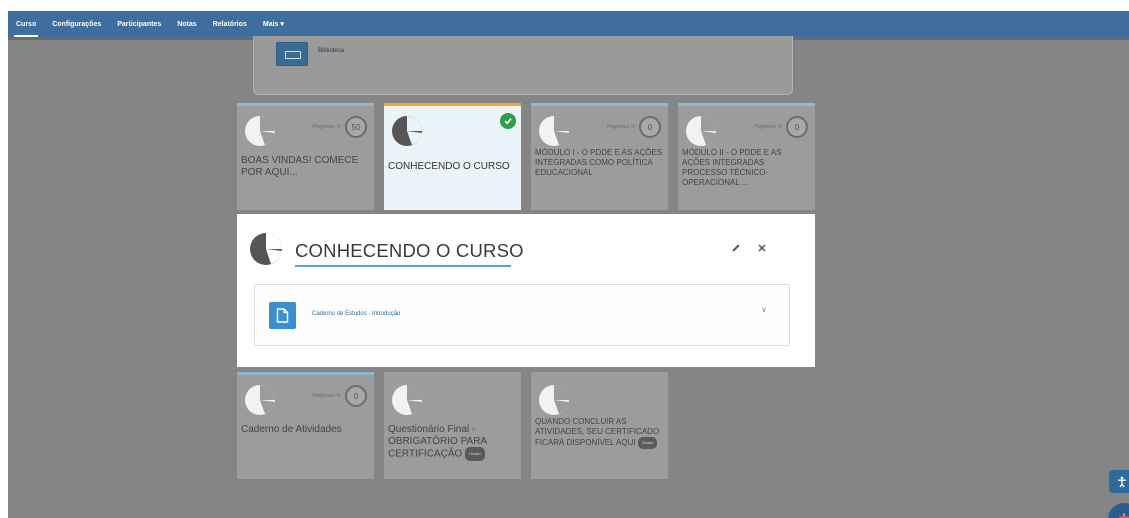 The width and height of the screenshot is (1129, 518). What do you see at coordinates (736, 248) in the screenshot?
I see `edit-pencil-icon` at bounding box center [736, 248].